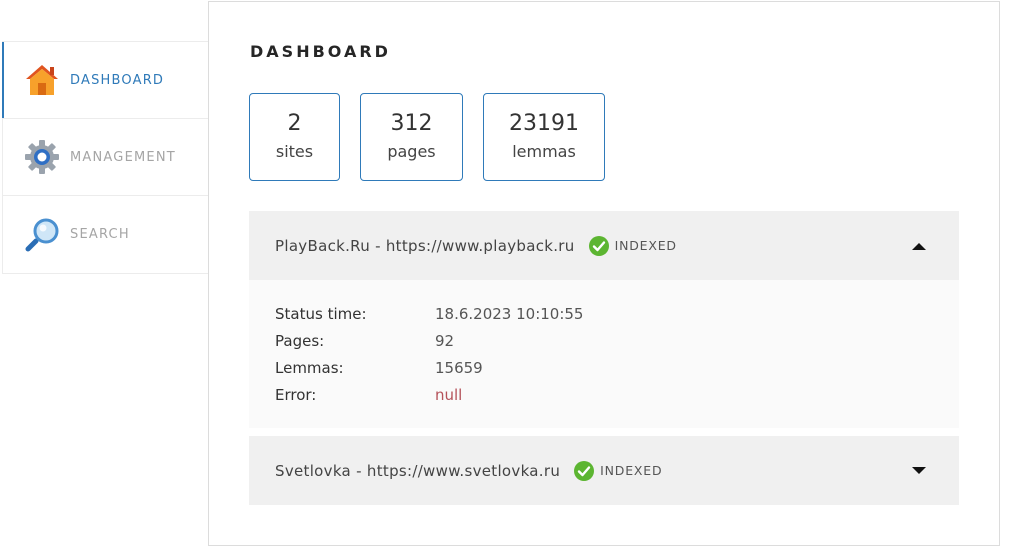 The height and width of the screenshot is (556, 1013). Describe the element at coordinates (321, 313) in the screenshot. I see `detail-key: Status time:` at that location.